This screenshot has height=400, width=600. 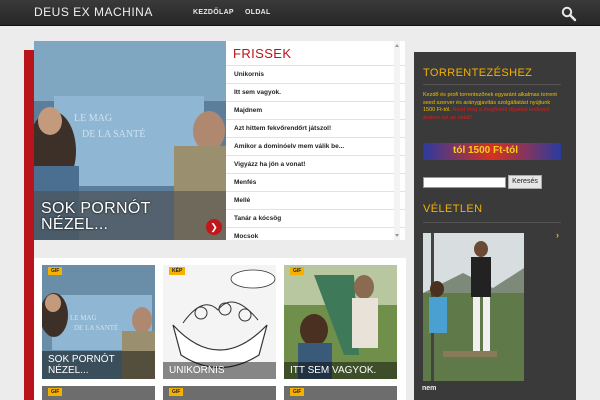 What do you see at coordinates (453, 209) in the screenshot?
I see `random-widget-title: VÉLETLEN` at bounding box center [453, 209].